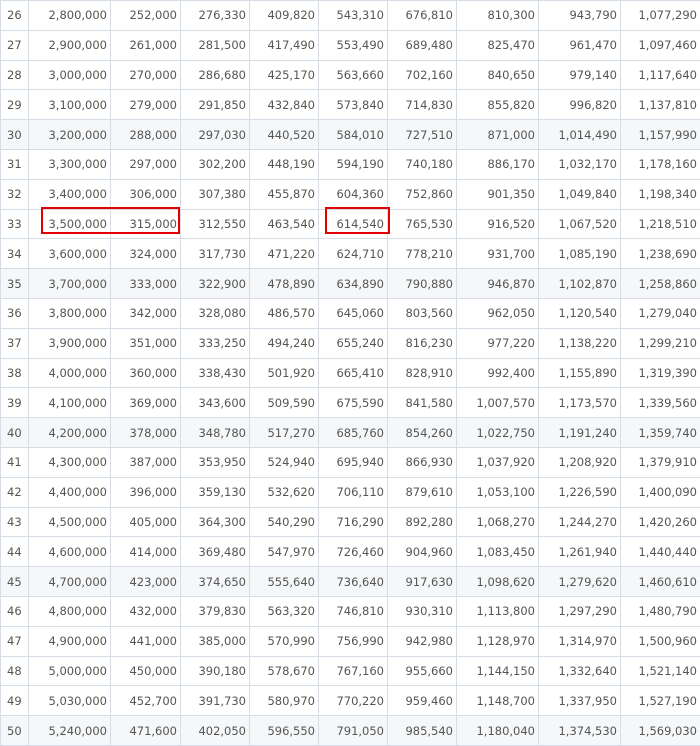 The image size is (700, 746). Describe the element at coordinates (580, 641) in the screenshot. I see `amount-cell: 1,314,970` at that location.